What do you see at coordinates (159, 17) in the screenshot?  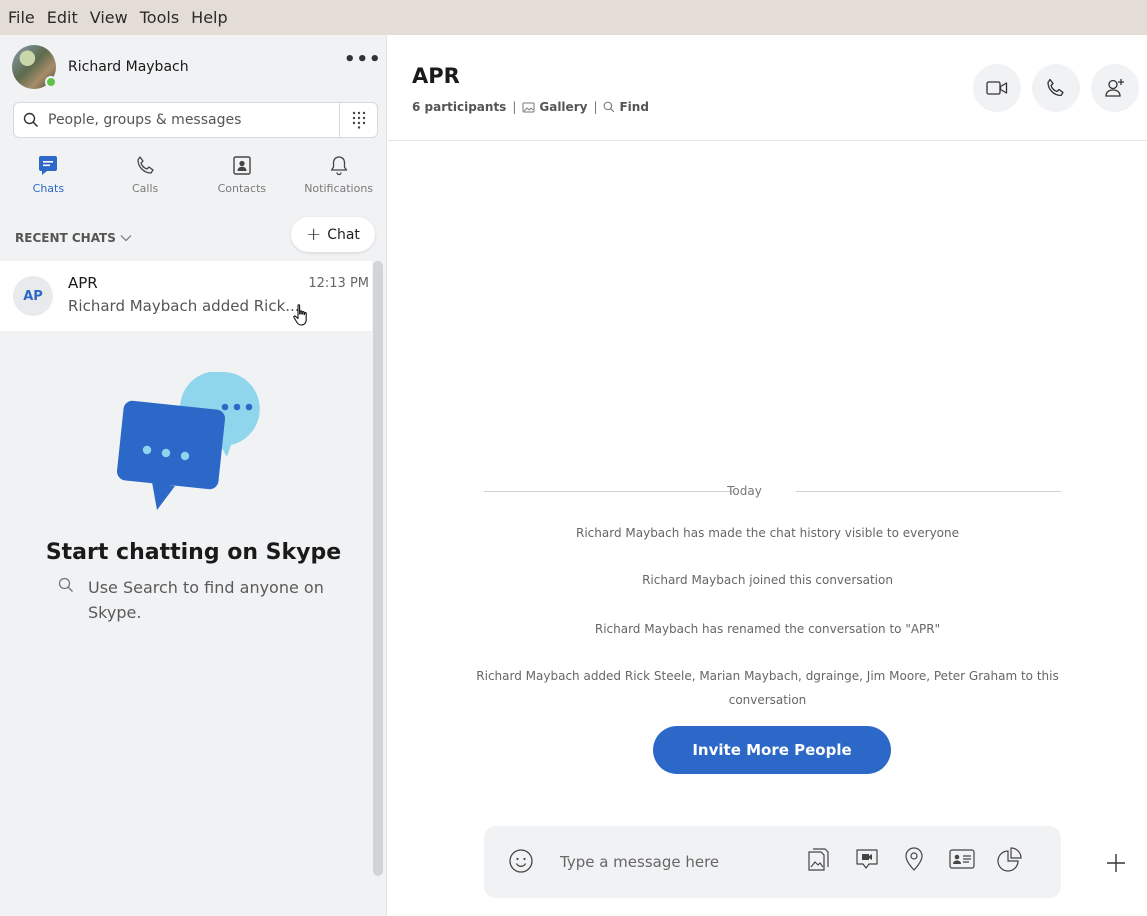 I see `menu-tools: Tools` at bounding box center [159, 17].